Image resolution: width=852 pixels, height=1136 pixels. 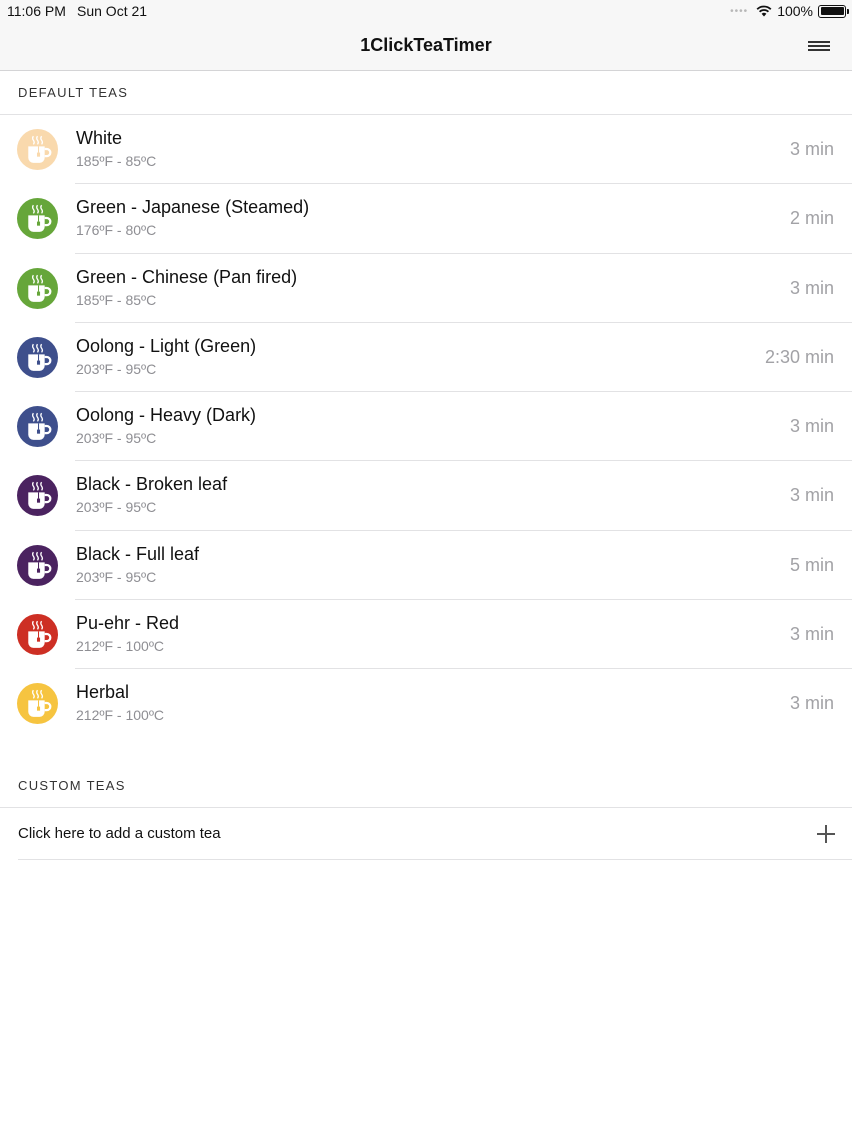 What do you see at coordinates (119, 833) in the screenshot?
I see `add-custom-tea-label: Click here to add a custom tea` at bounding box center [119, 833].